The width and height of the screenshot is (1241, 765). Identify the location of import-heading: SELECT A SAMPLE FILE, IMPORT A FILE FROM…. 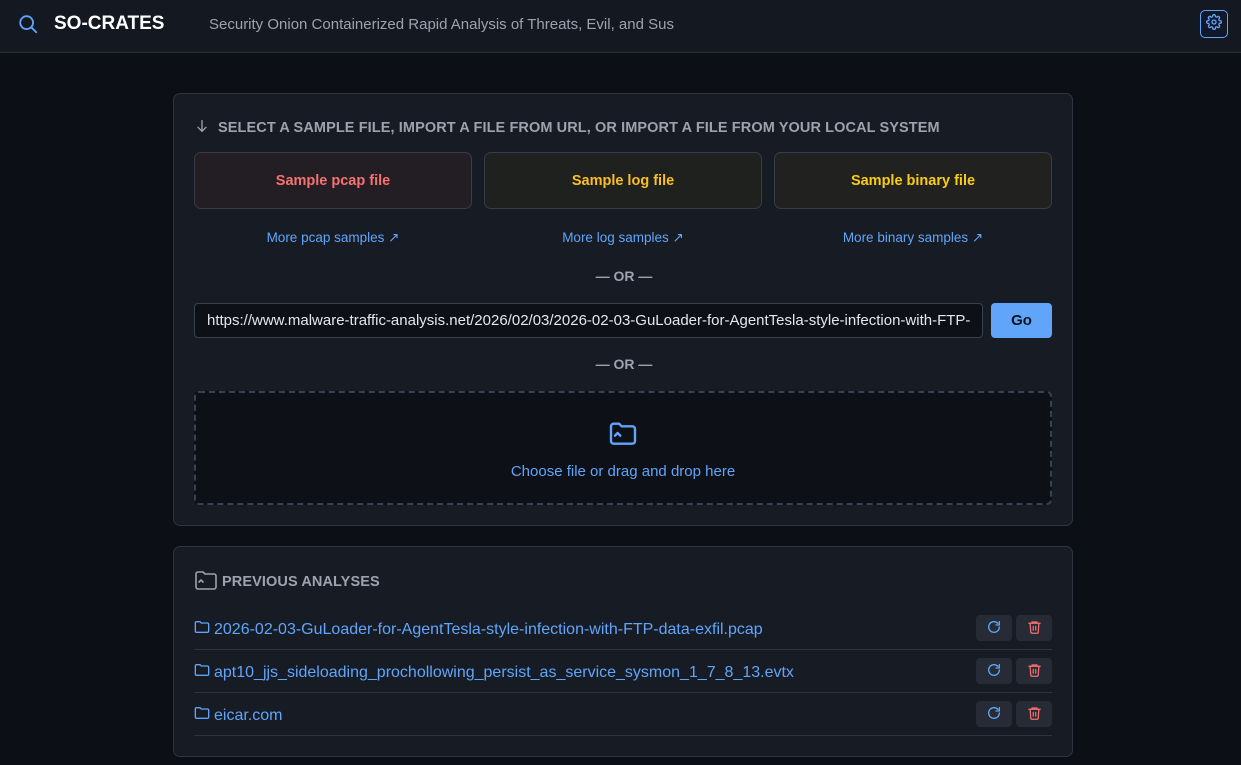
(567, 128).